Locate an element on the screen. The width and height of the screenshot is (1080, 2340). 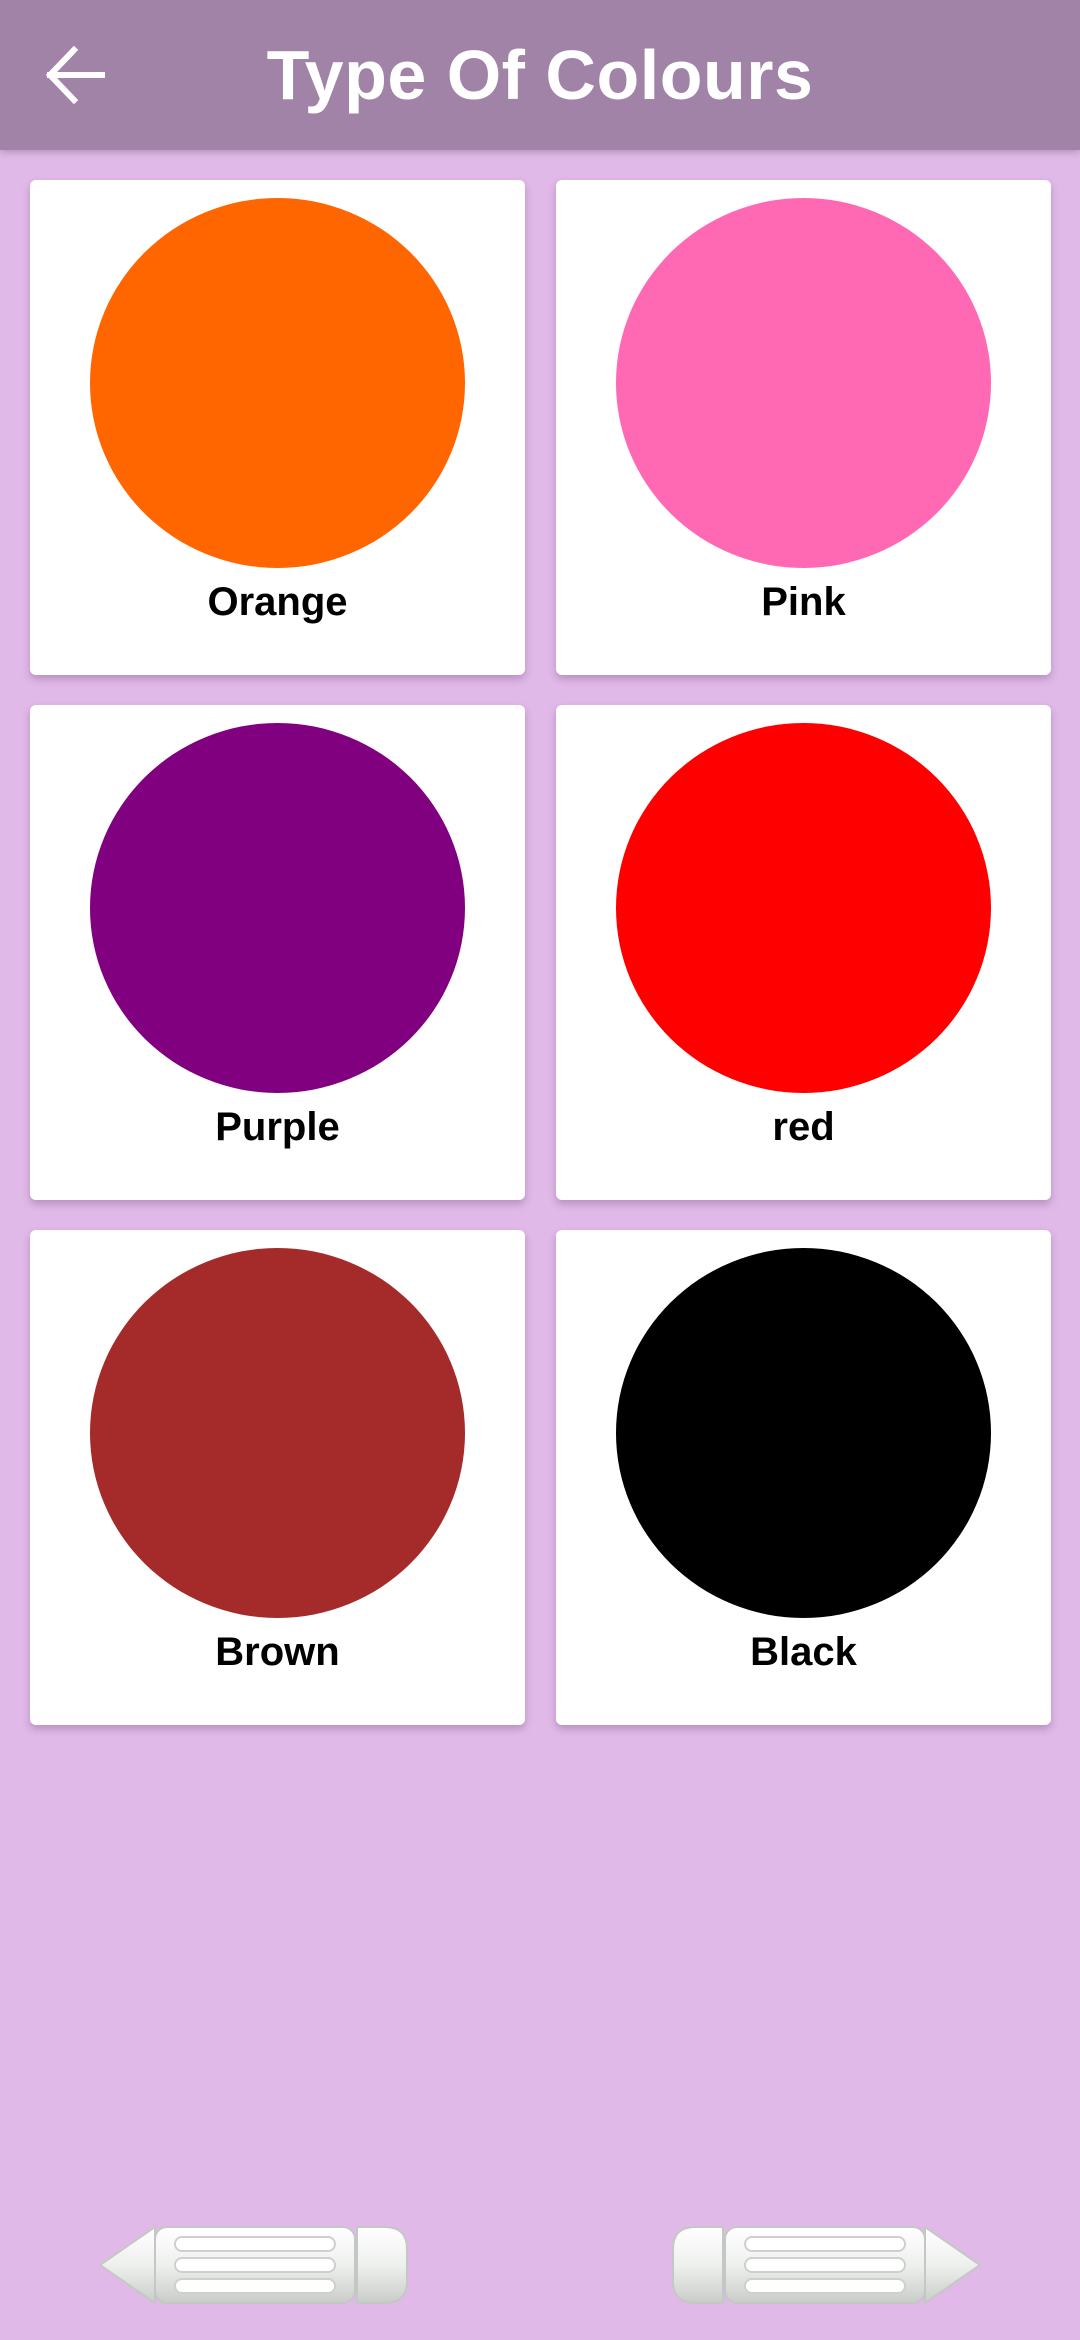
color-card-orange: Orange is located at coordinates (277, 427).